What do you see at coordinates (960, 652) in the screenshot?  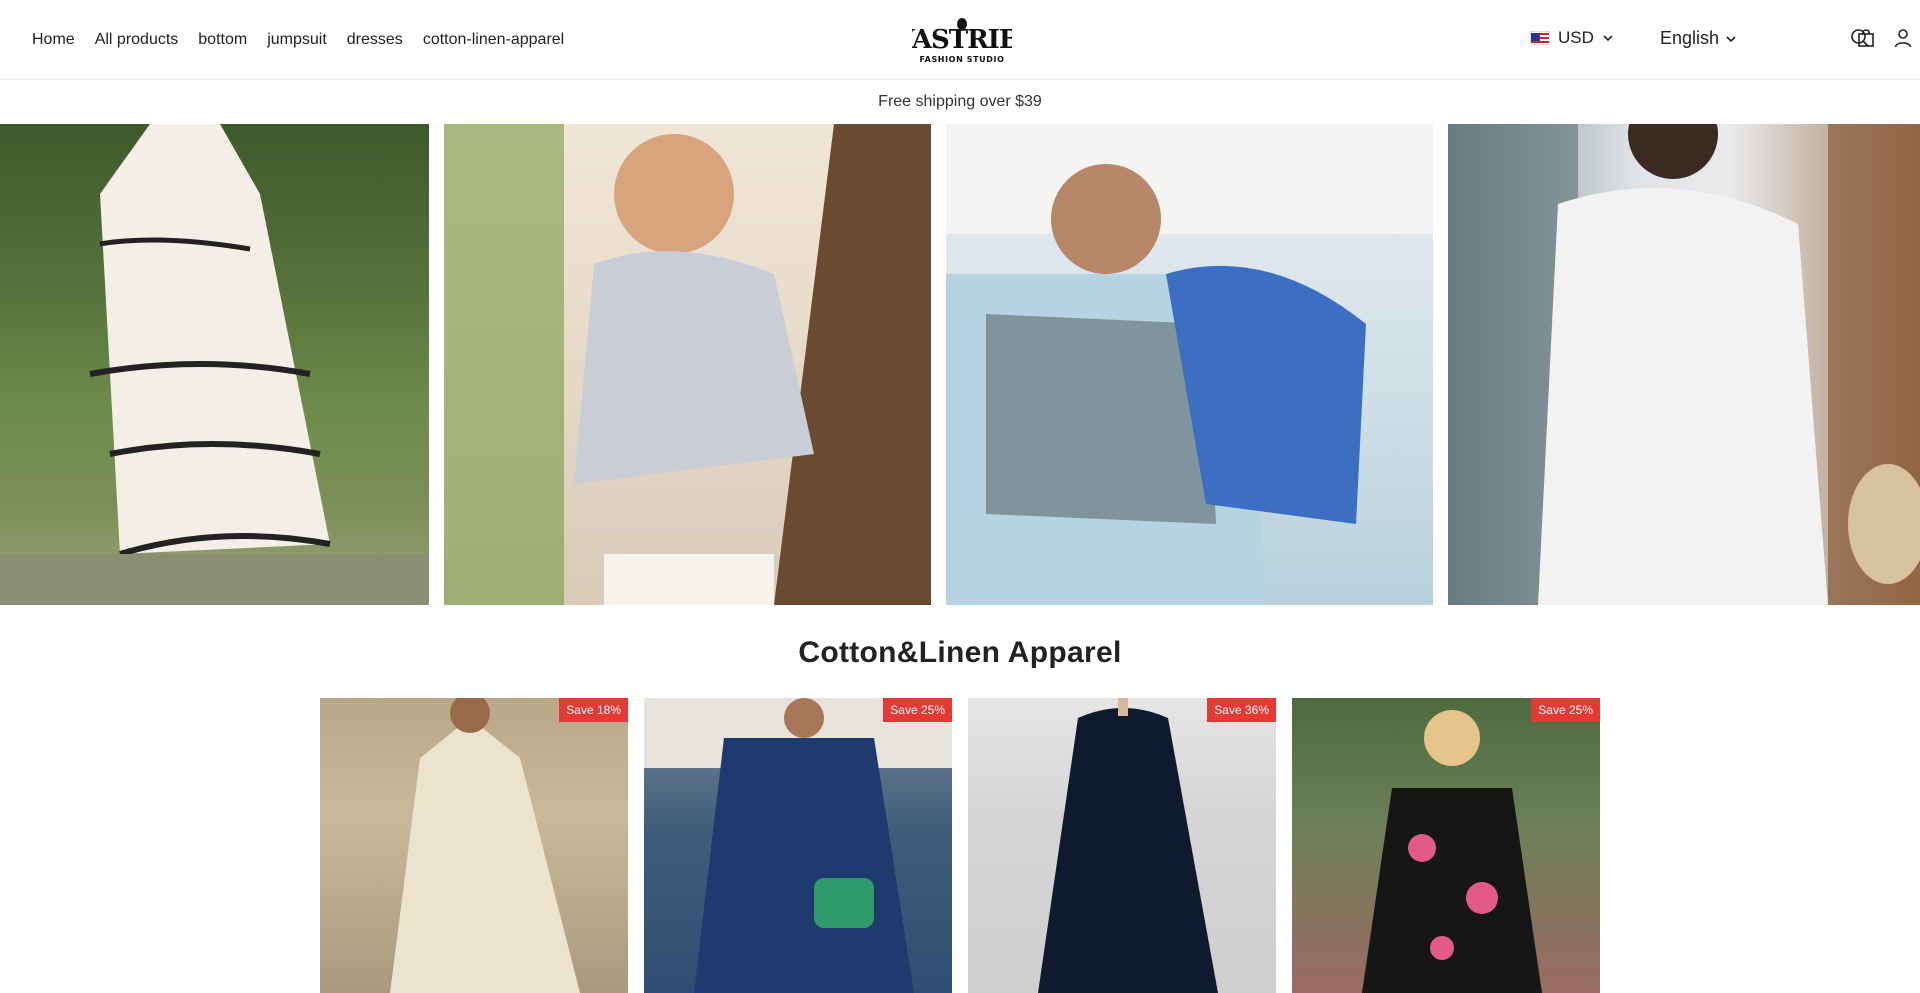 I see `section-title: Cotton&Linen Apparel` at bounding box center [960, 652].